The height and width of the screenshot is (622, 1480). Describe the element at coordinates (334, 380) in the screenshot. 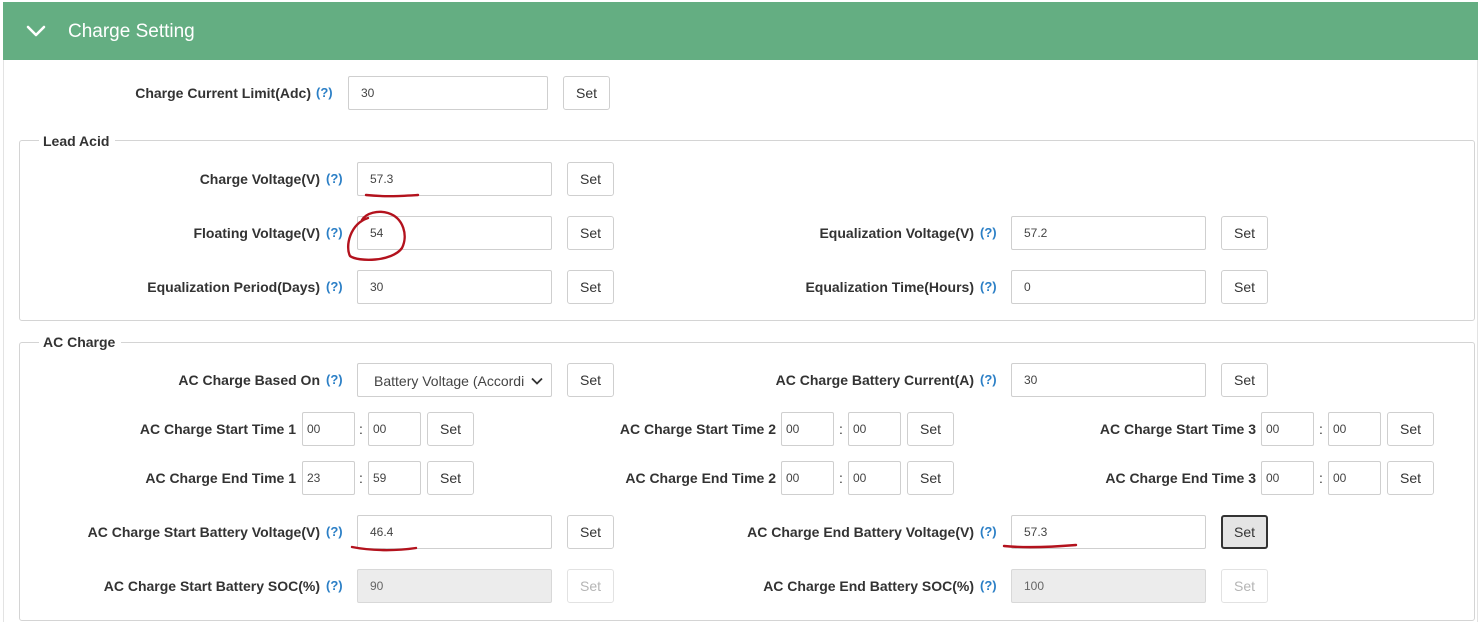

I see `ac-charge-based-on-help: (?)` at that location.